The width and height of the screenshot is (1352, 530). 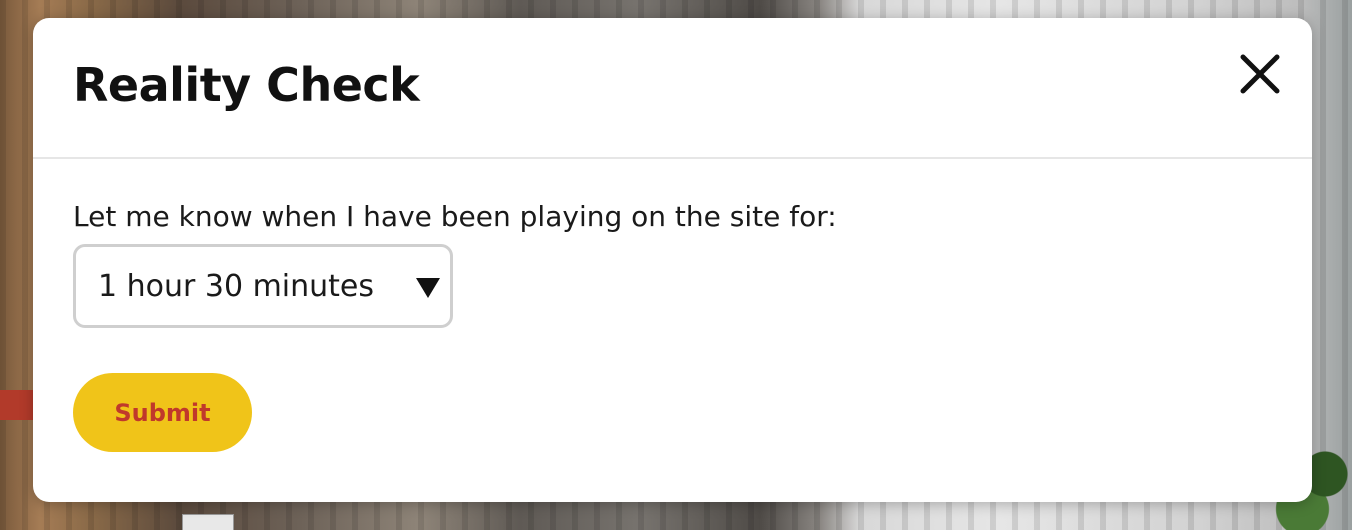 What do you see at coordinates (208, 522) in the screenshot?
I see `background-street-sign` at bounding box center [208, 522].